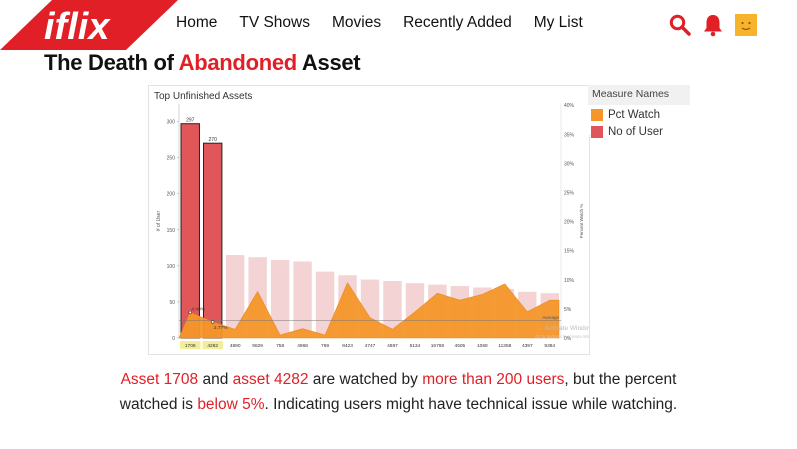 The image size is (797, 449). I want to click on x-tick-label: 8423, so click(347, 346).